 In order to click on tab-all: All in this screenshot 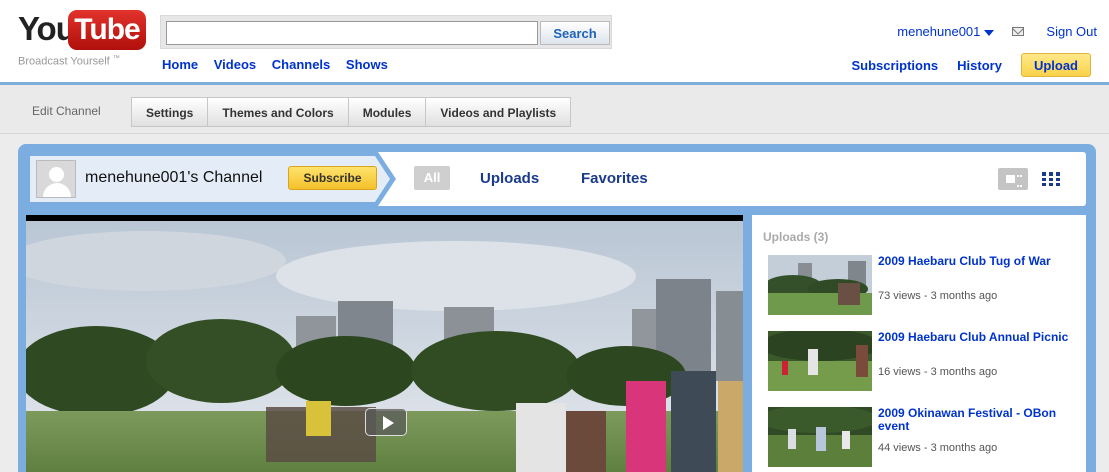, I will do `click(432, 178)`.